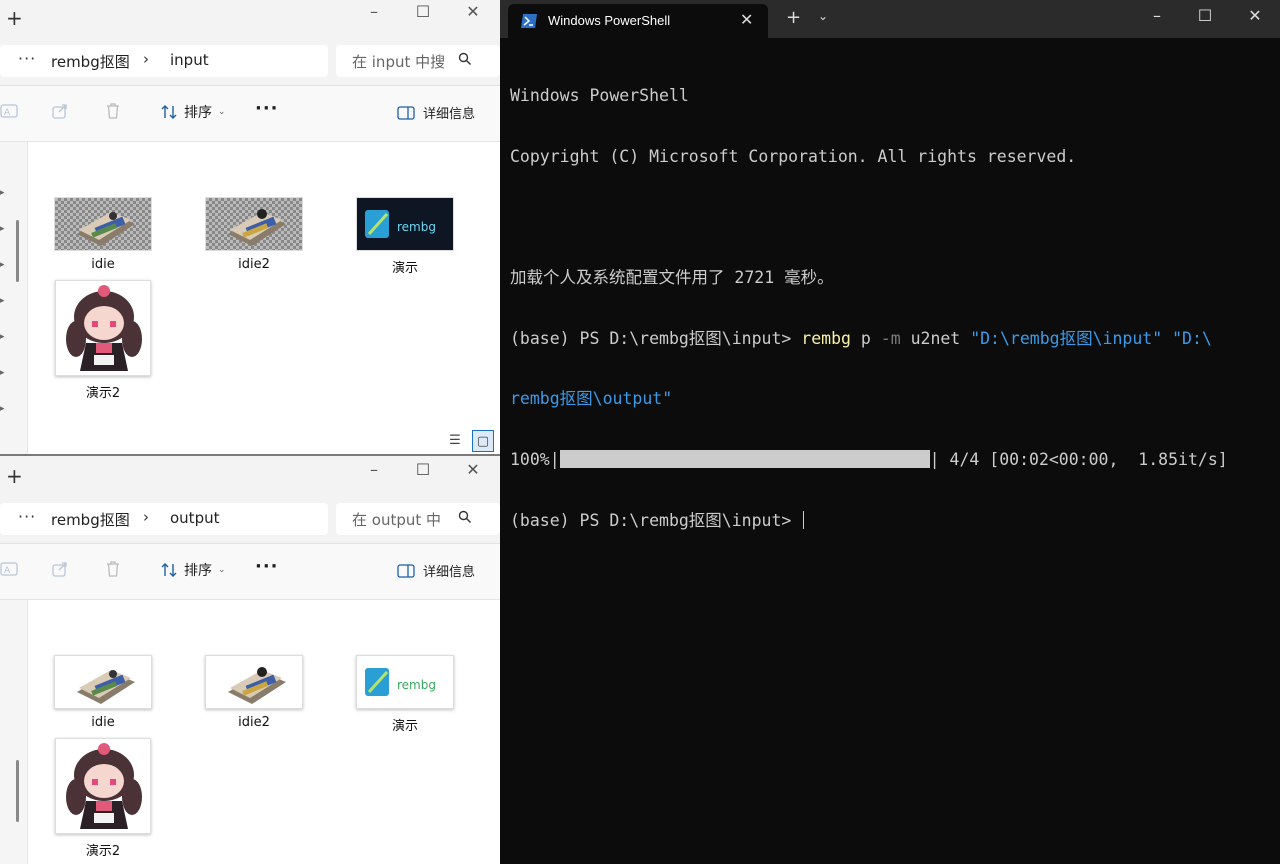 This screenshot has height=864, width=1280. I want to click on tiles-view-icon: ▢, so click(483, 441).